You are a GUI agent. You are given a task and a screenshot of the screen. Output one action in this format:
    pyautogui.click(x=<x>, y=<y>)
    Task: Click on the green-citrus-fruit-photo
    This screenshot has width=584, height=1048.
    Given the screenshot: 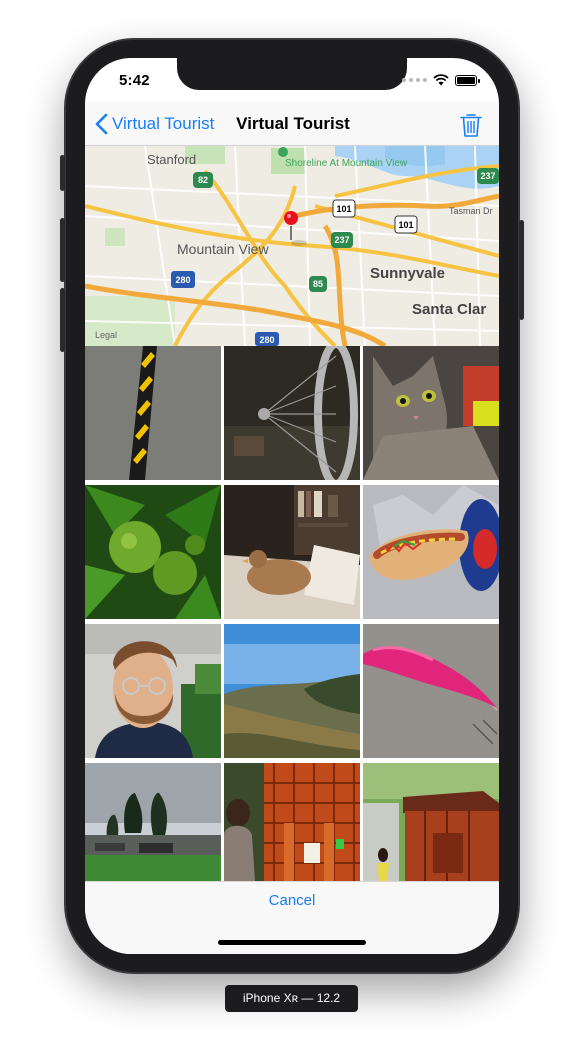 What is the action you would take?
    pyautogui.click(x=153, y=552)
    